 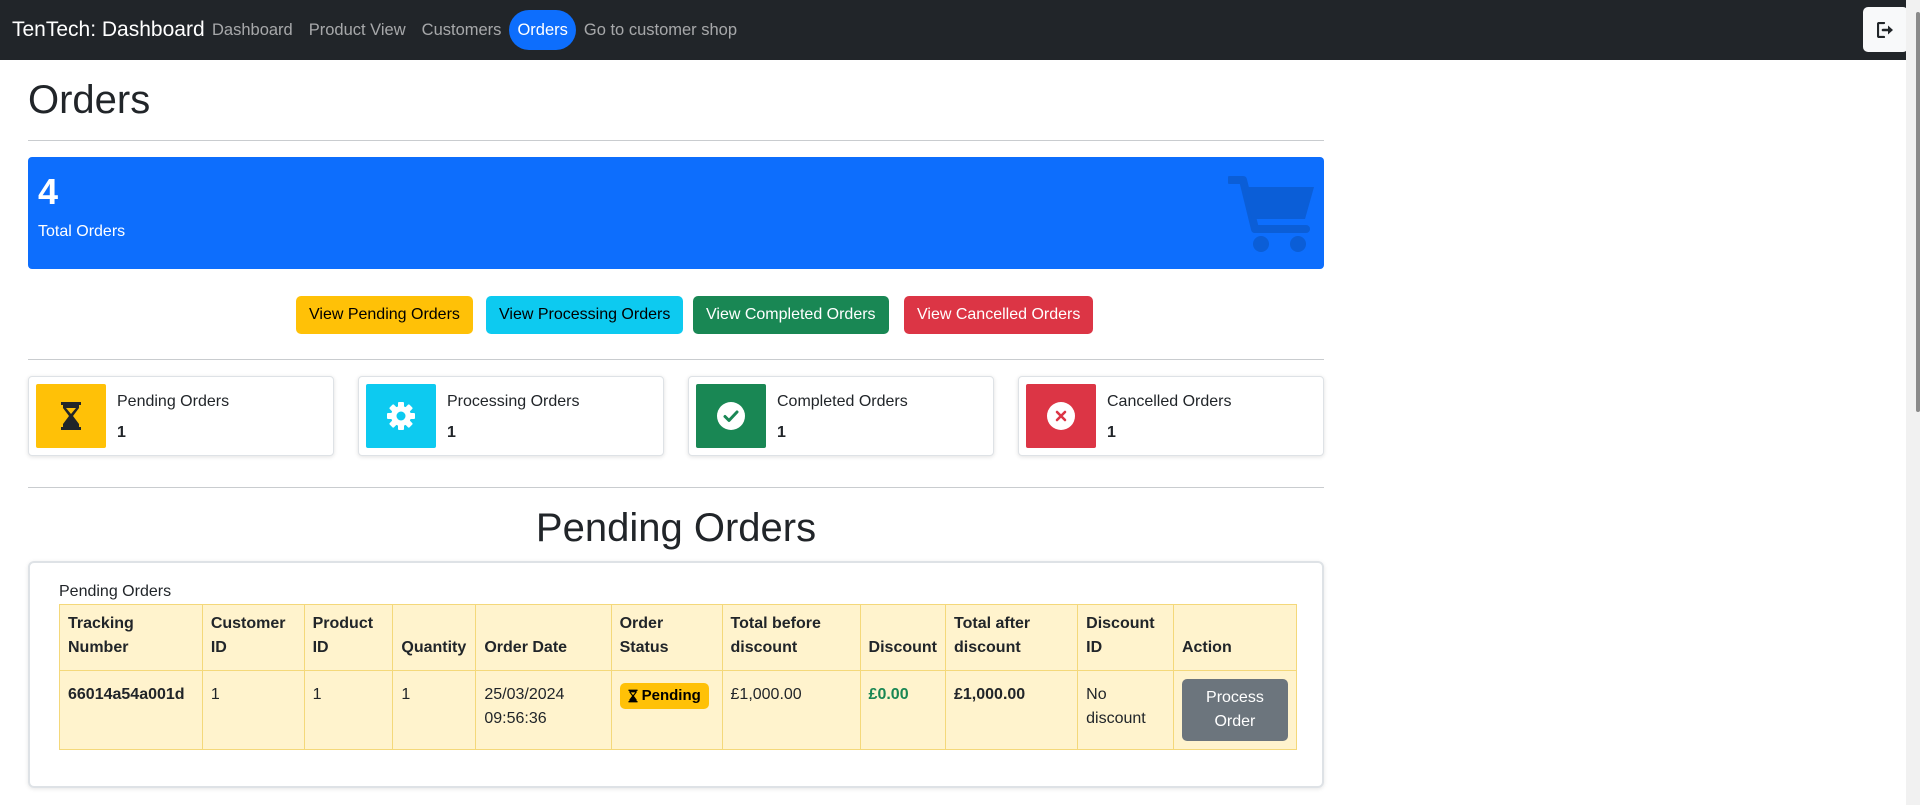 I want to click on table-caption: Pending Orders, so click(x=115, y=591).